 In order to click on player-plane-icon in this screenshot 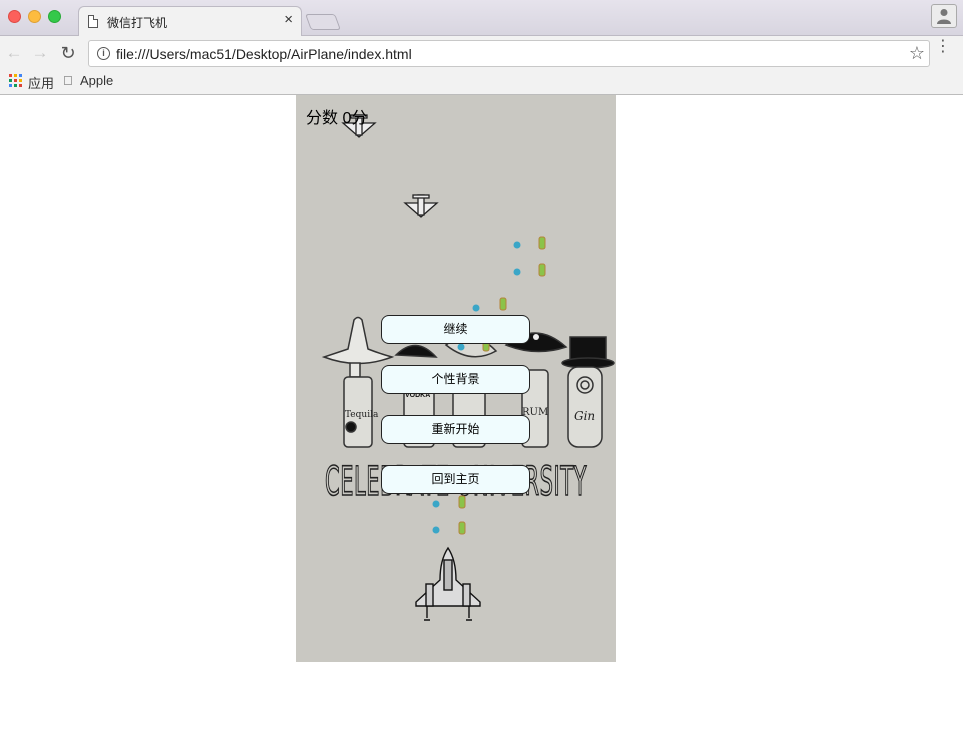, I will do `click(448, 583)`.